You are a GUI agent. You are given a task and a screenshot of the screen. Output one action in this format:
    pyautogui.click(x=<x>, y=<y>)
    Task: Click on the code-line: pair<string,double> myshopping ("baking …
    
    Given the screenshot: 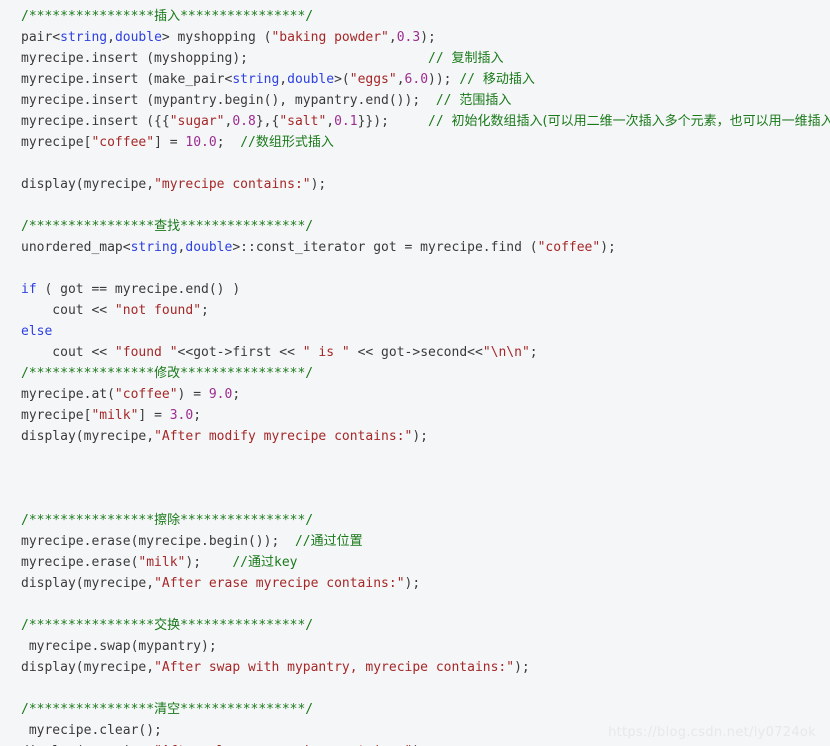 What is the action you would take?
    pyautogui.click(x=415, y=37)
    